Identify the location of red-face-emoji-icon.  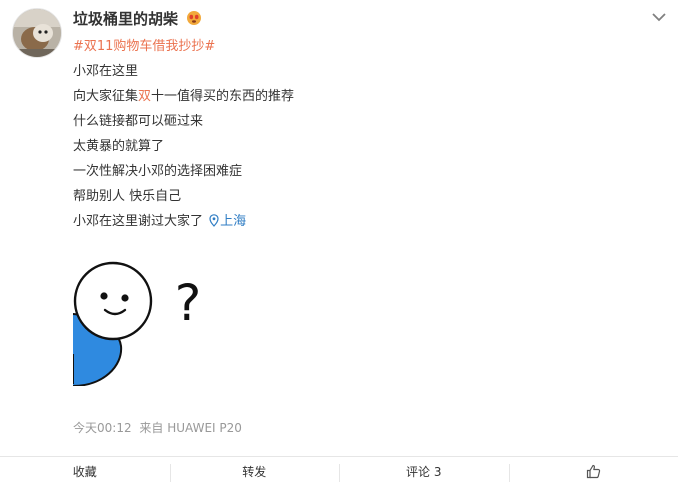
(194, 20).